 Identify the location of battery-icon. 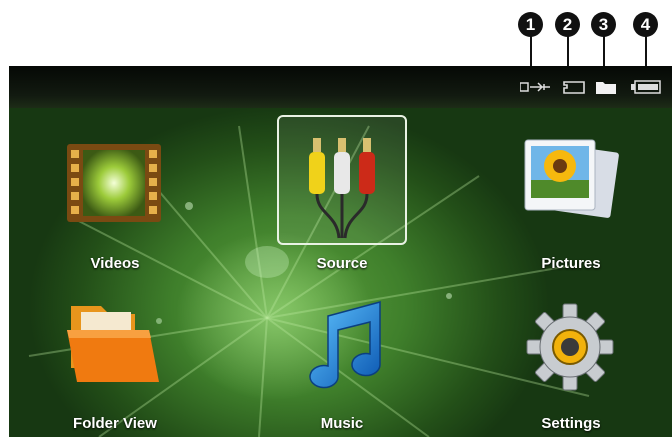
(646, 87).